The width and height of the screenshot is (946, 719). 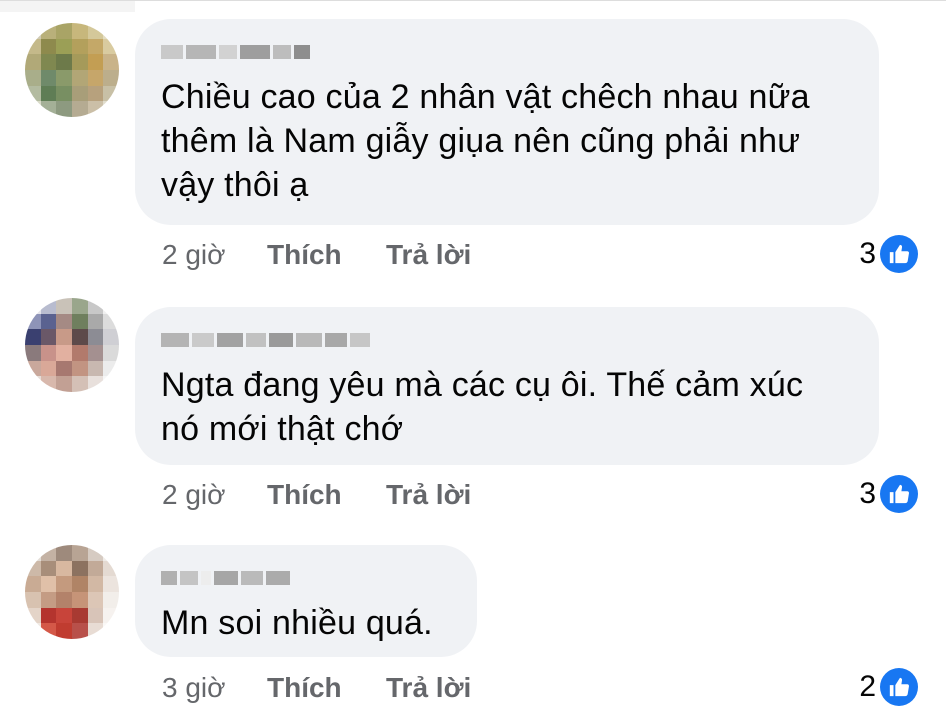 I want to click on comment-bubble: Mn soi nhiều quá., so click(x=306, y=601).